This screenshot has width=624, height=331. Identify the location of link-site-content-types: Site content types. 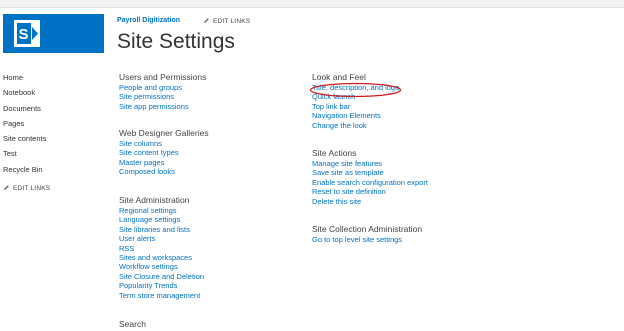
(164, 152).